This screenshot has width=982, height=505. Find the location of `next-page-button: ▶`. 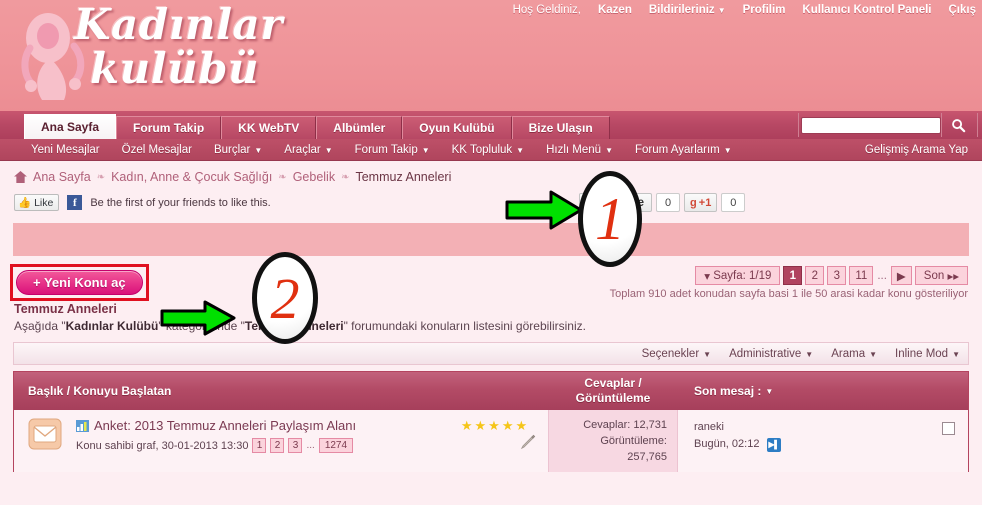

next-page-button: ▶ is located at coordinates (901, 275).